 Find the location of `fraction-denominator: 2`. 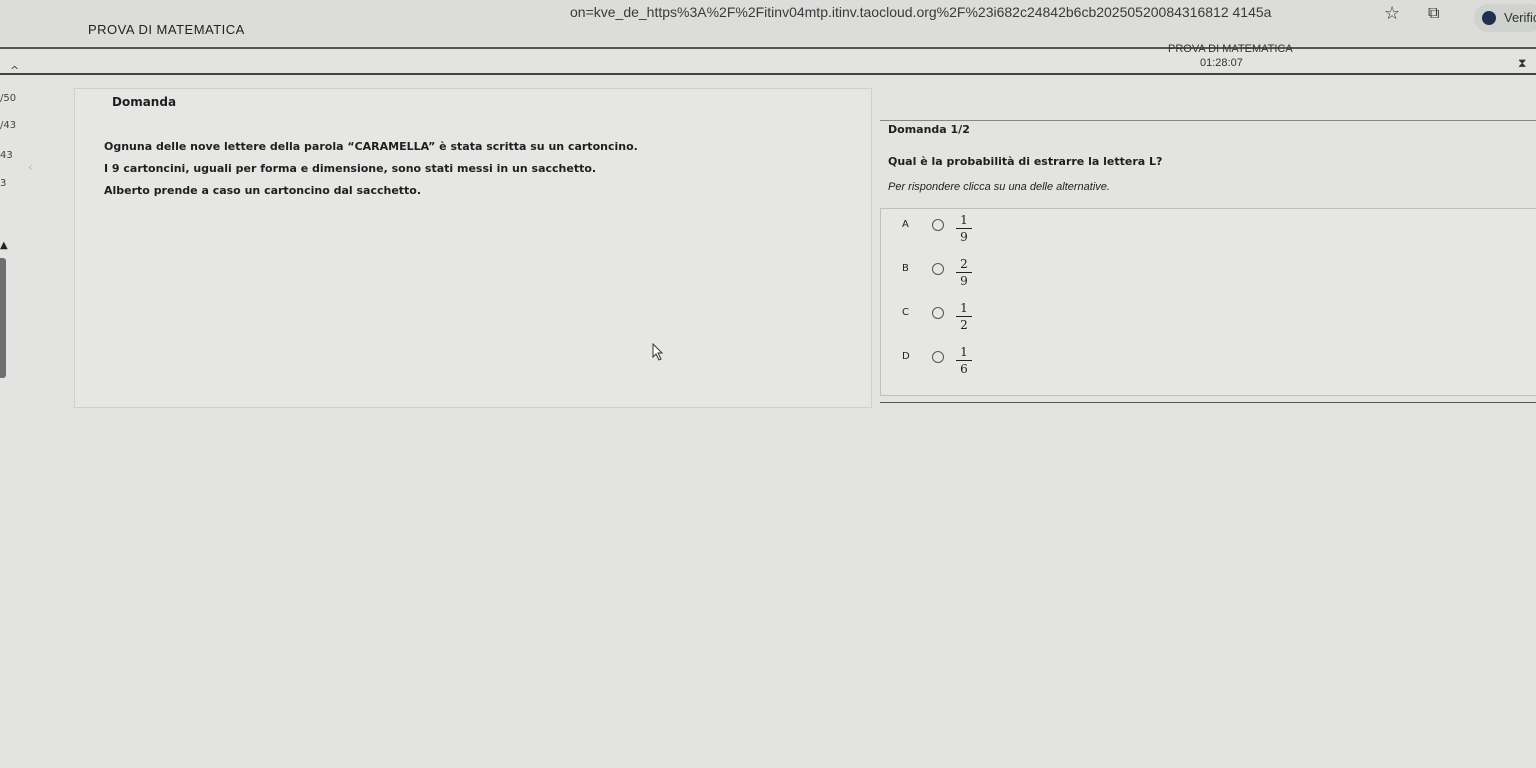

fraction-denominator: 2 is located at coordinates (964, 325).